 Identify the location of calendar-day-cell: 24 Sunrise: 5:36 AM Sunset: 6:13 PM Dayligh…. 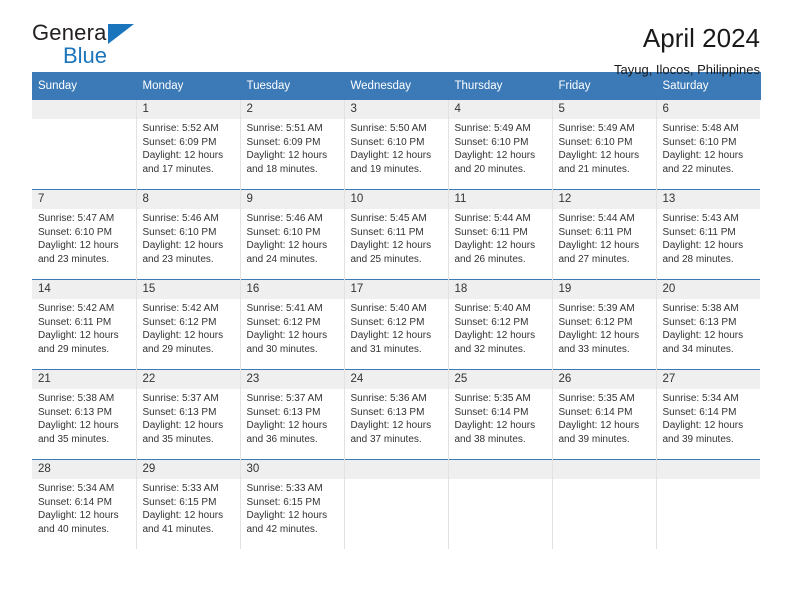
(396, 414).